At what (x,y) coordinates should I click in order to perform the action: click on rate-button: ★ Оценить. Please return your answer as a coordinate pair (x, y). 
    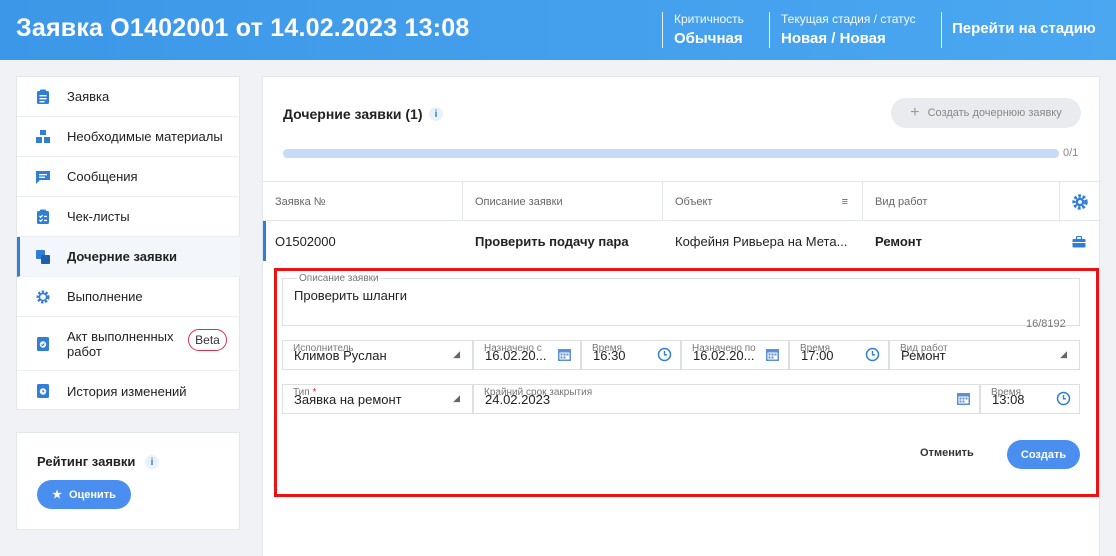
    Looking at the image, I should click on (84, 494).